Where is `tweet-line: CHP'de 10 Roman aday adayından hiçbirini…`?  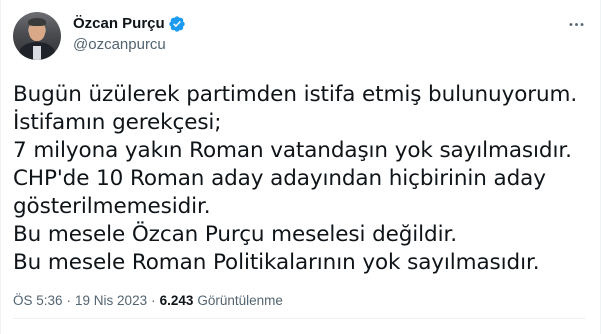
tweet-line: CHP'de 10 Roman aday adayından hiçbirini… is located at coordinates (279, 178).